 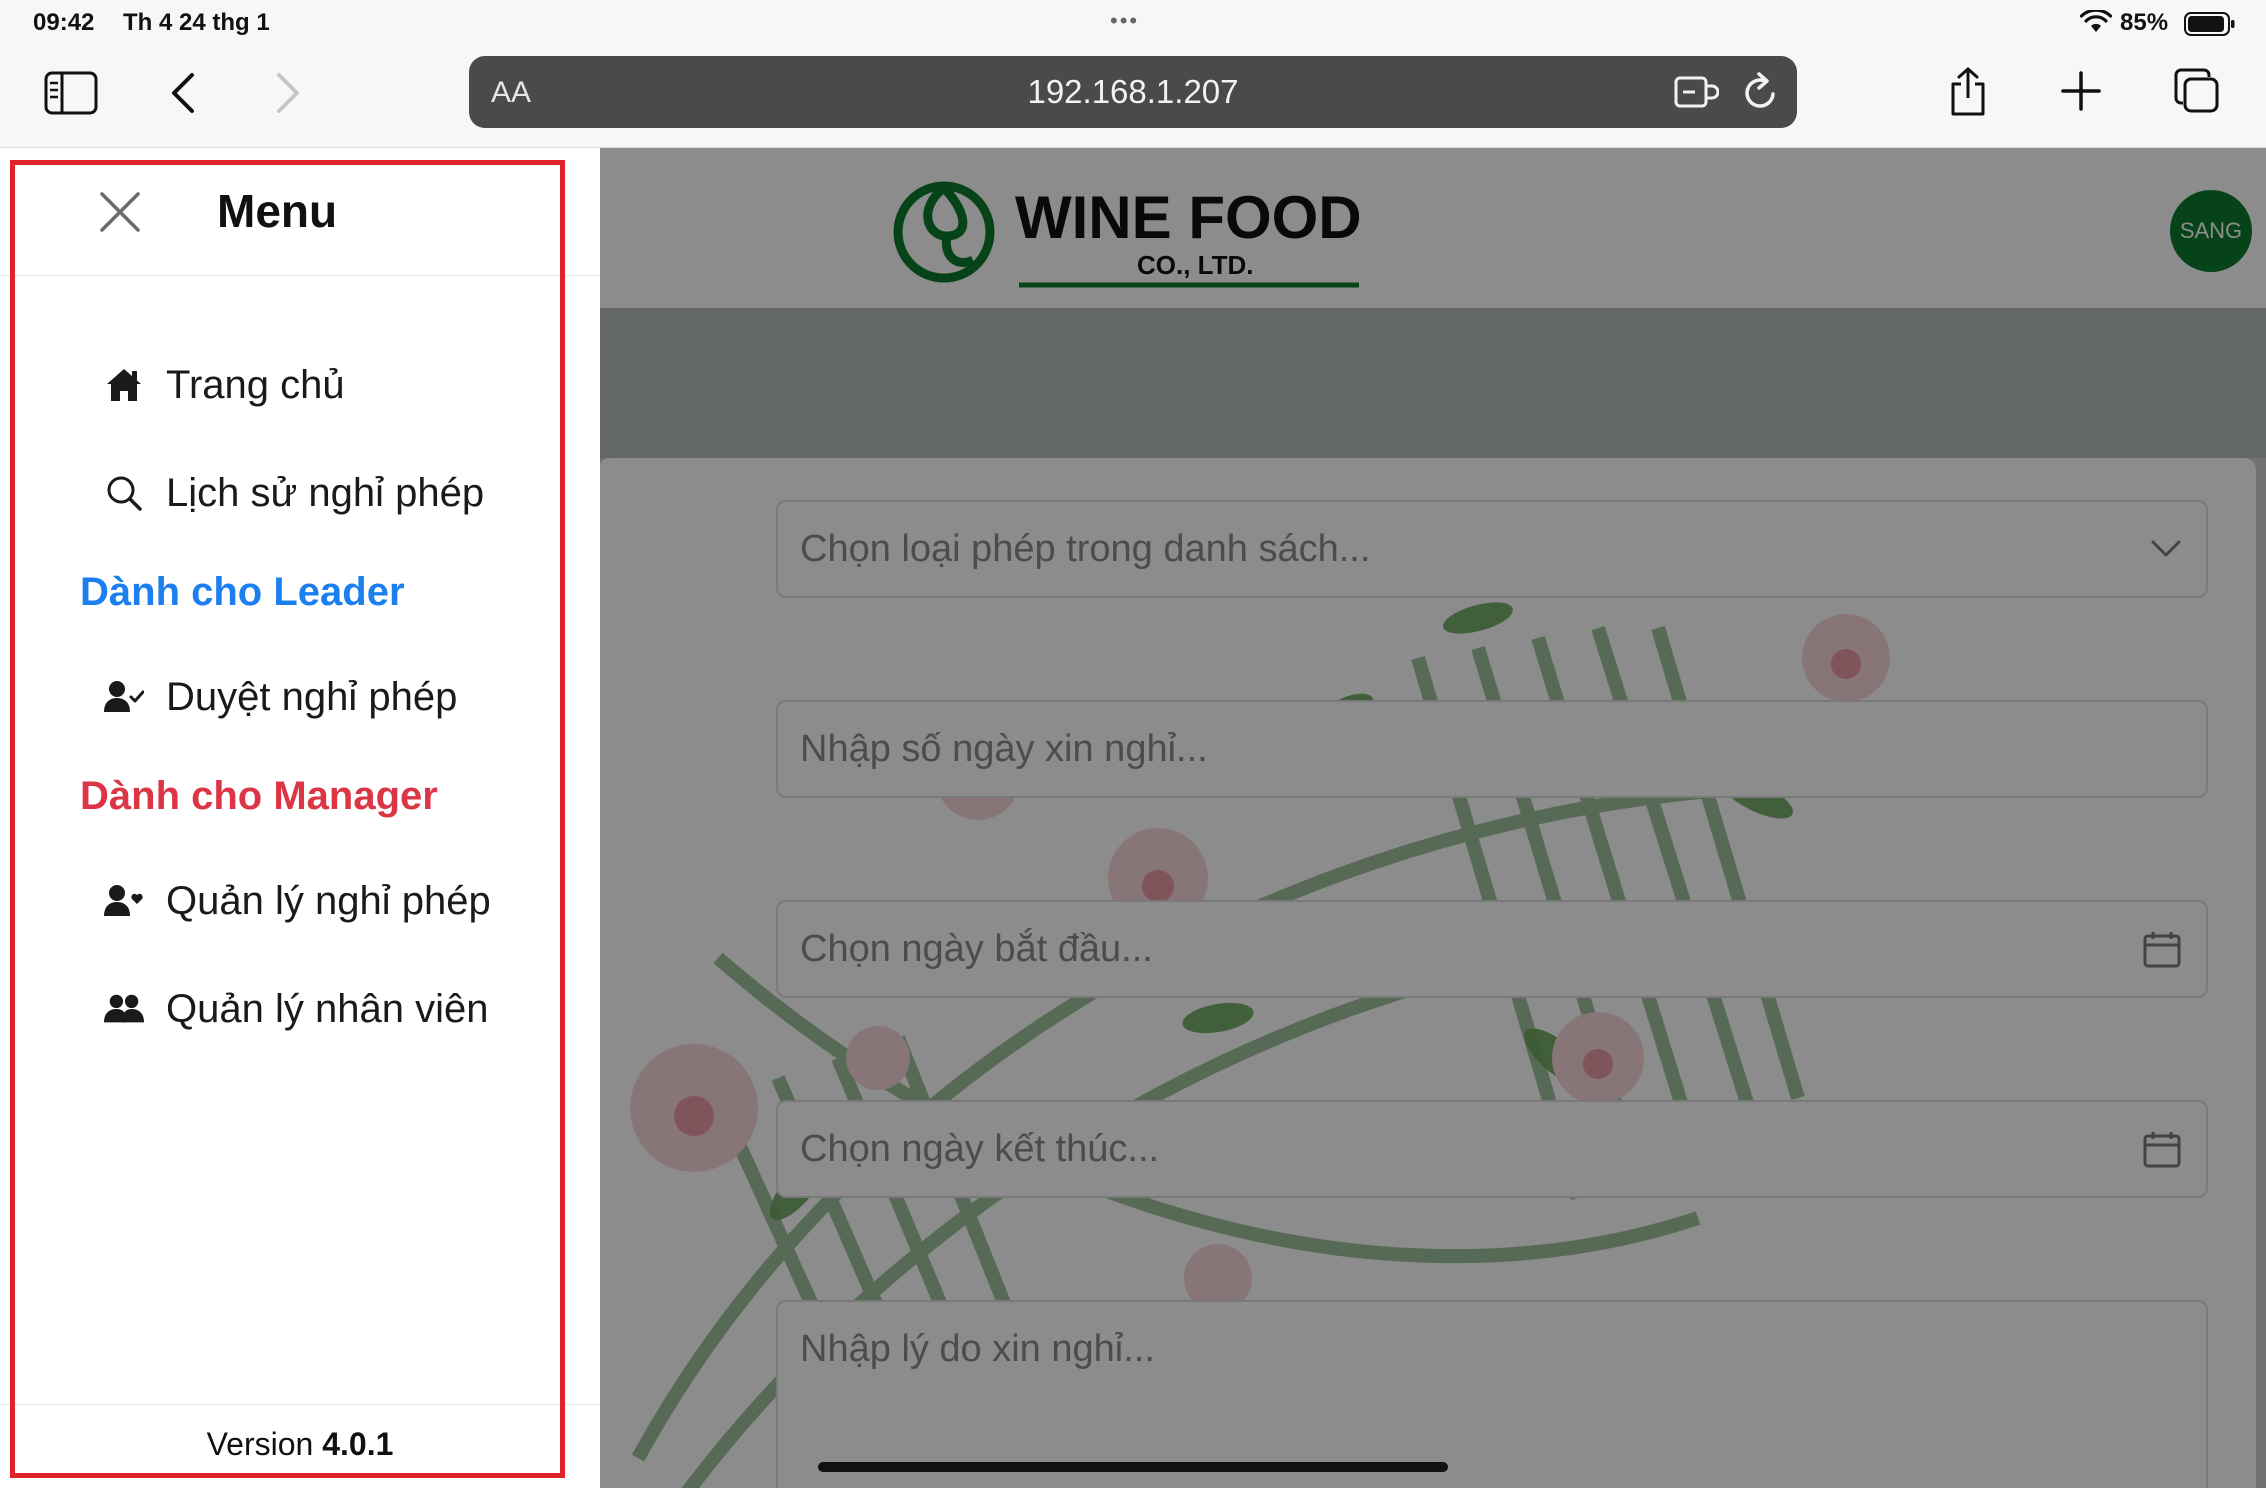 What do you see at coordinates (2144, 22) in the screenshot?
I see `battery-percent: 85%` at bounding box center [2144, 22].